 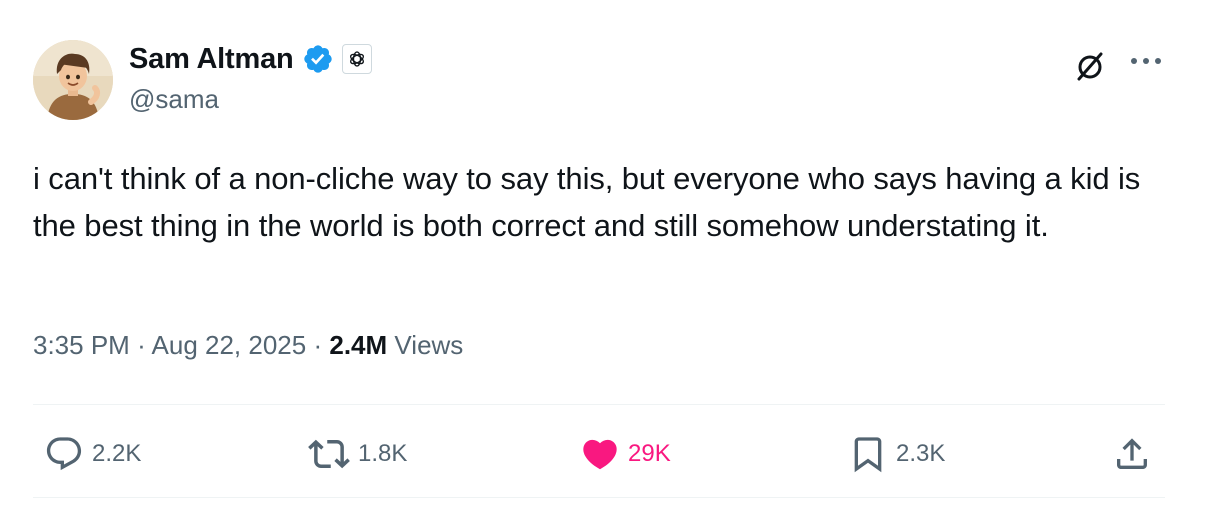 I want to click on action-bar: 2.2K 1.8K 29K 2.3K, so click(x=608, y=454).